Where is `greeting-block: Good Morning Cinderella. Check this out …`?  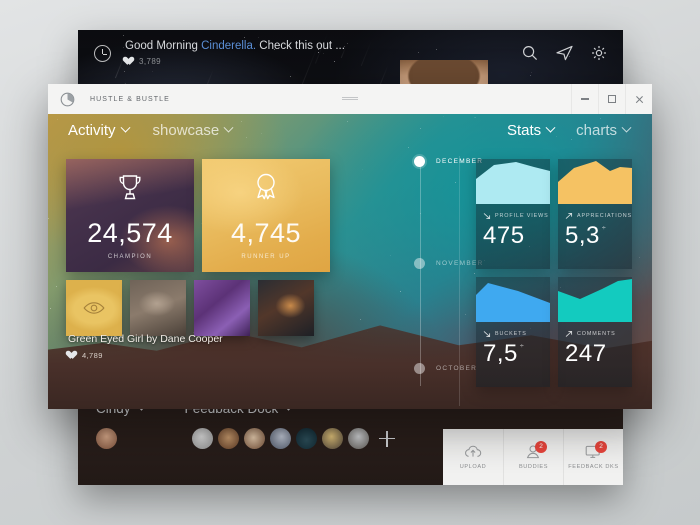
greeting-block: Good Morning Cinderella. Check this out … is located at coordinates (235, 53).